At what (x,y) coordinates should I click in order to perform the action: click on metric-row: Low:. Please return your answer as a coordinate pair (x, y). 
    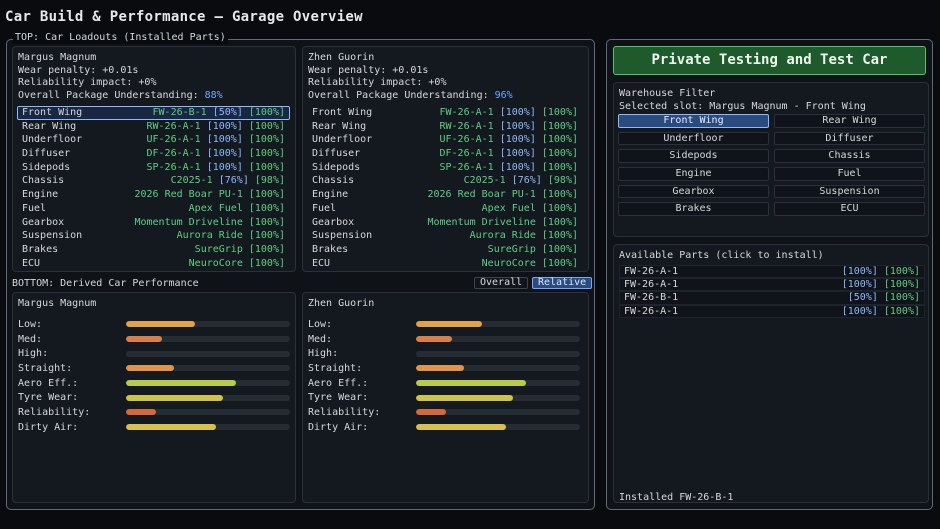
    Looking at the image, I should click on (154, 324).